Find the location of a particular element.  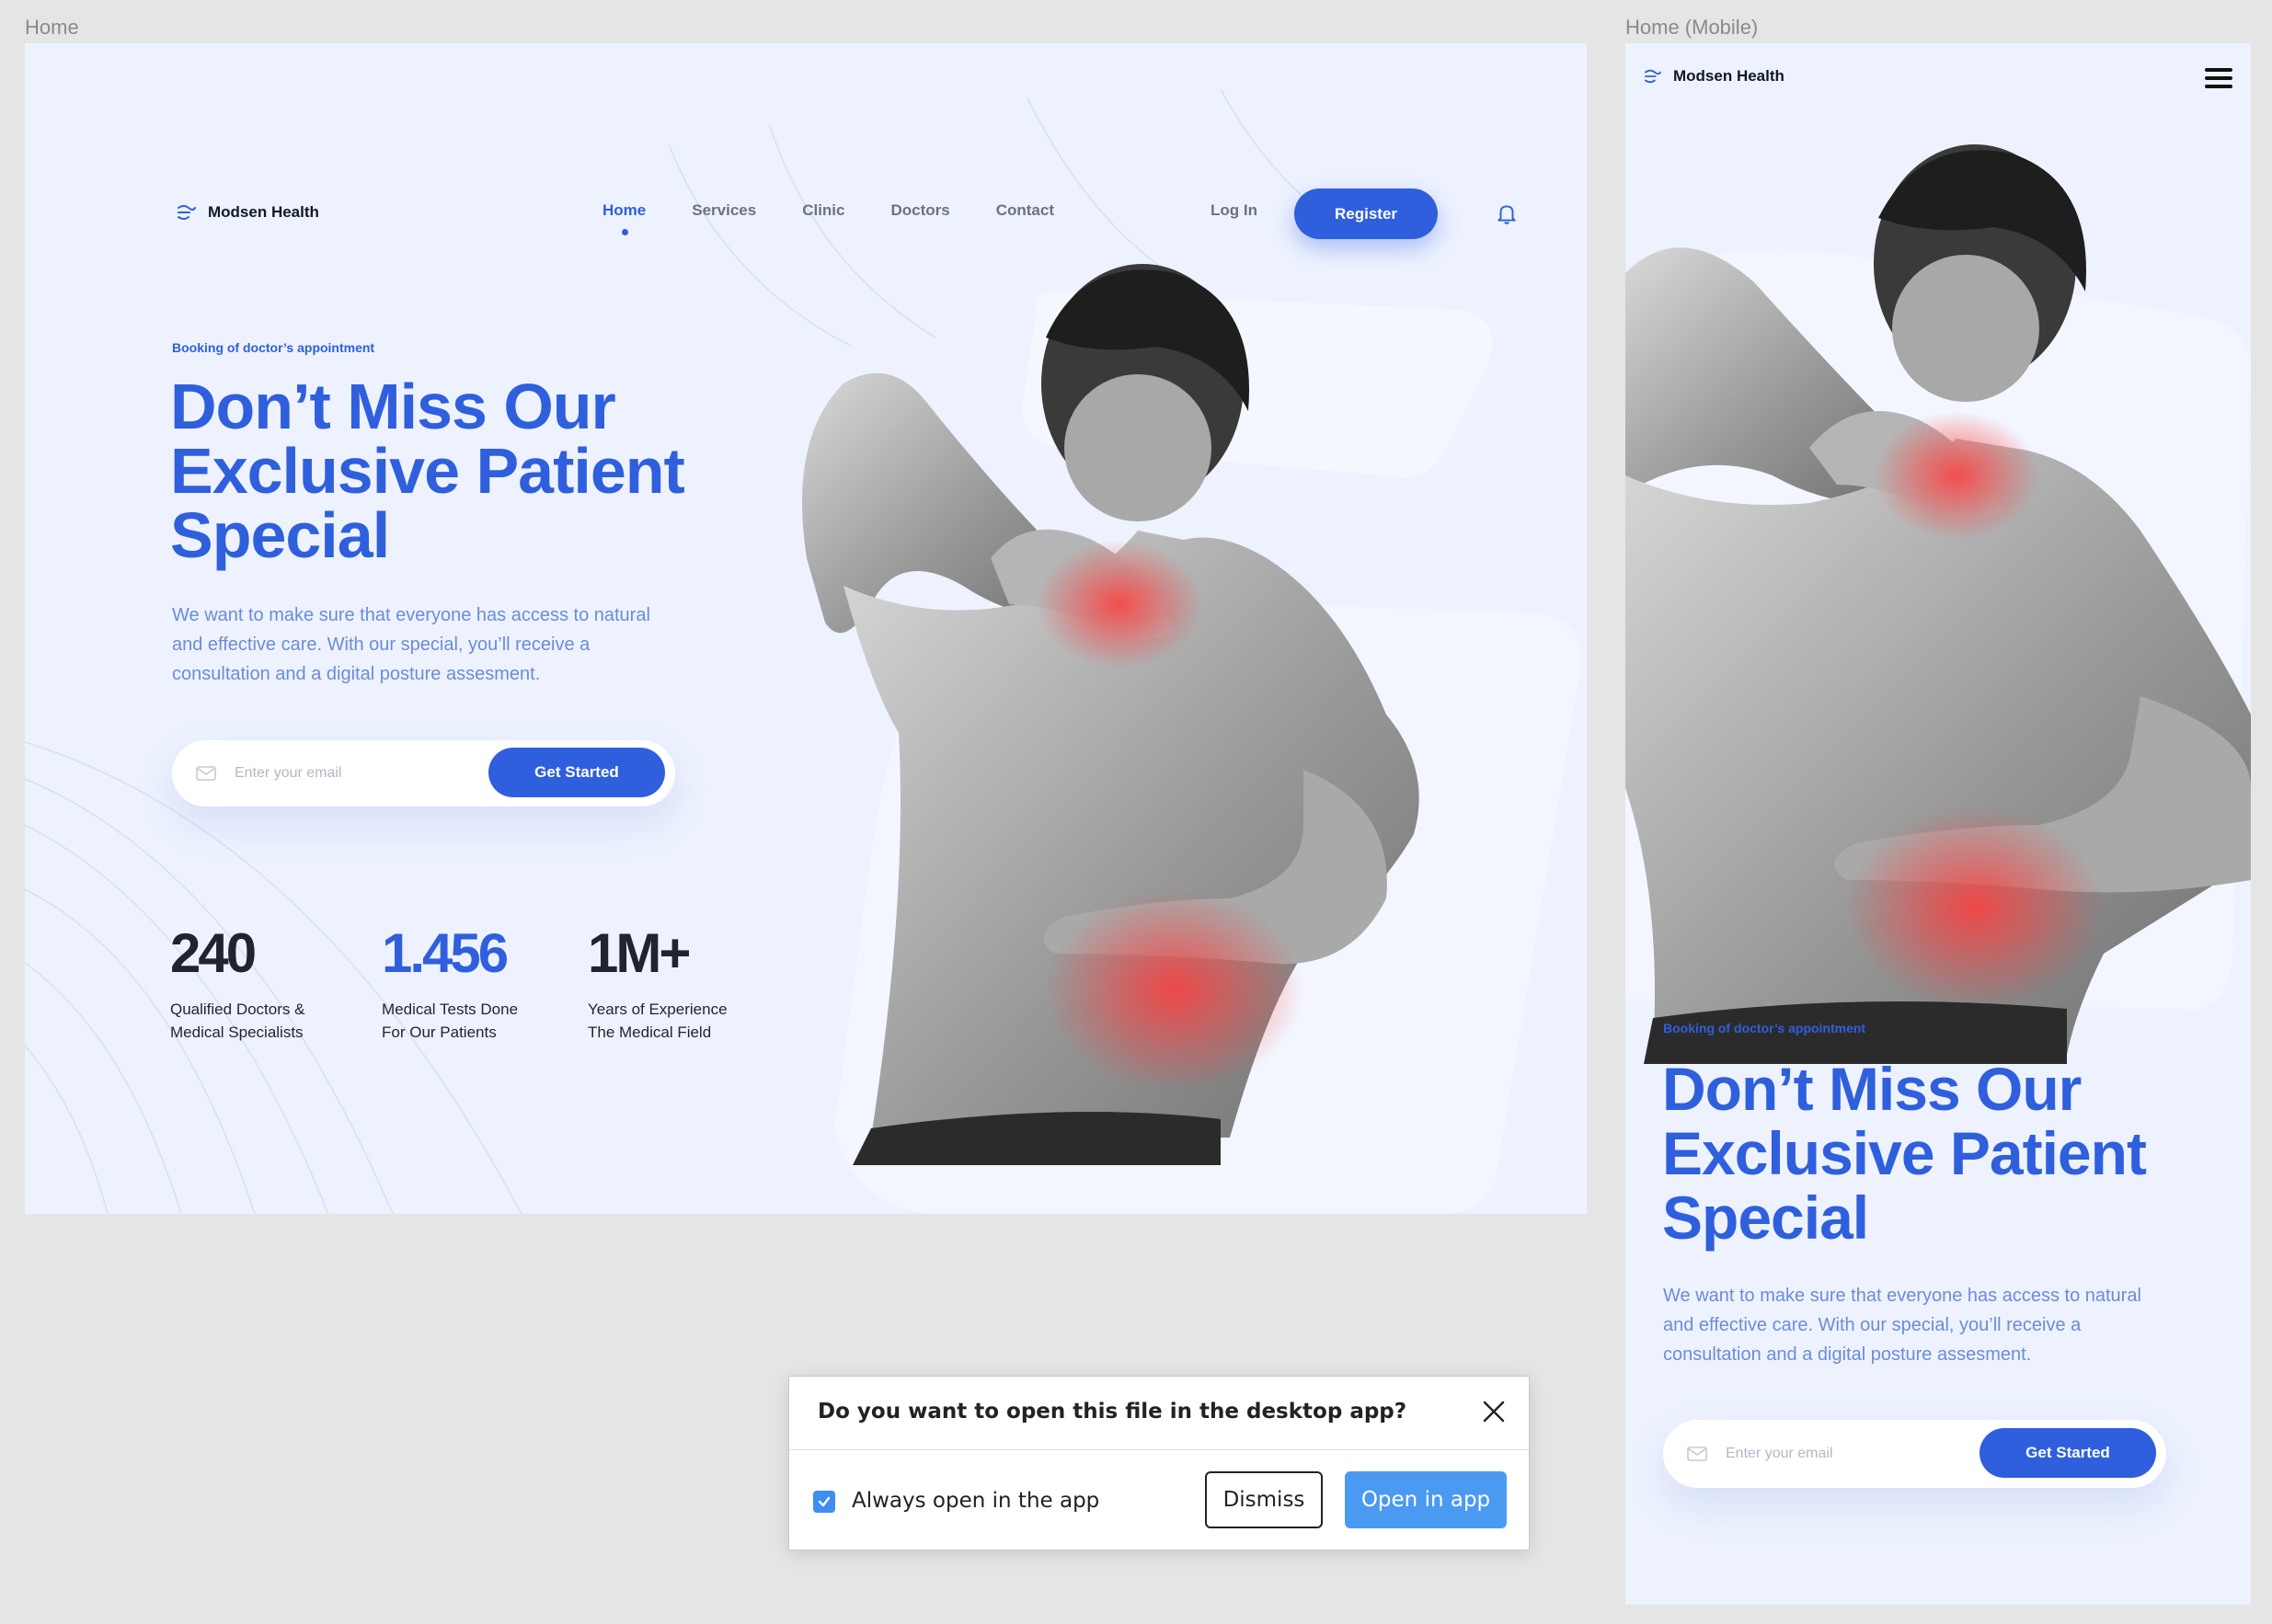

mobile-email-signup-form: Get Started is located at coordinates (1914, 1454).